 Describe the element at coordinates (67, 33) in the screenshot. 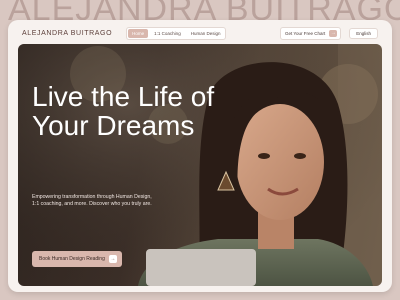

I see `brand-logo: ALEJANDRA BUITRAGO` at that location.